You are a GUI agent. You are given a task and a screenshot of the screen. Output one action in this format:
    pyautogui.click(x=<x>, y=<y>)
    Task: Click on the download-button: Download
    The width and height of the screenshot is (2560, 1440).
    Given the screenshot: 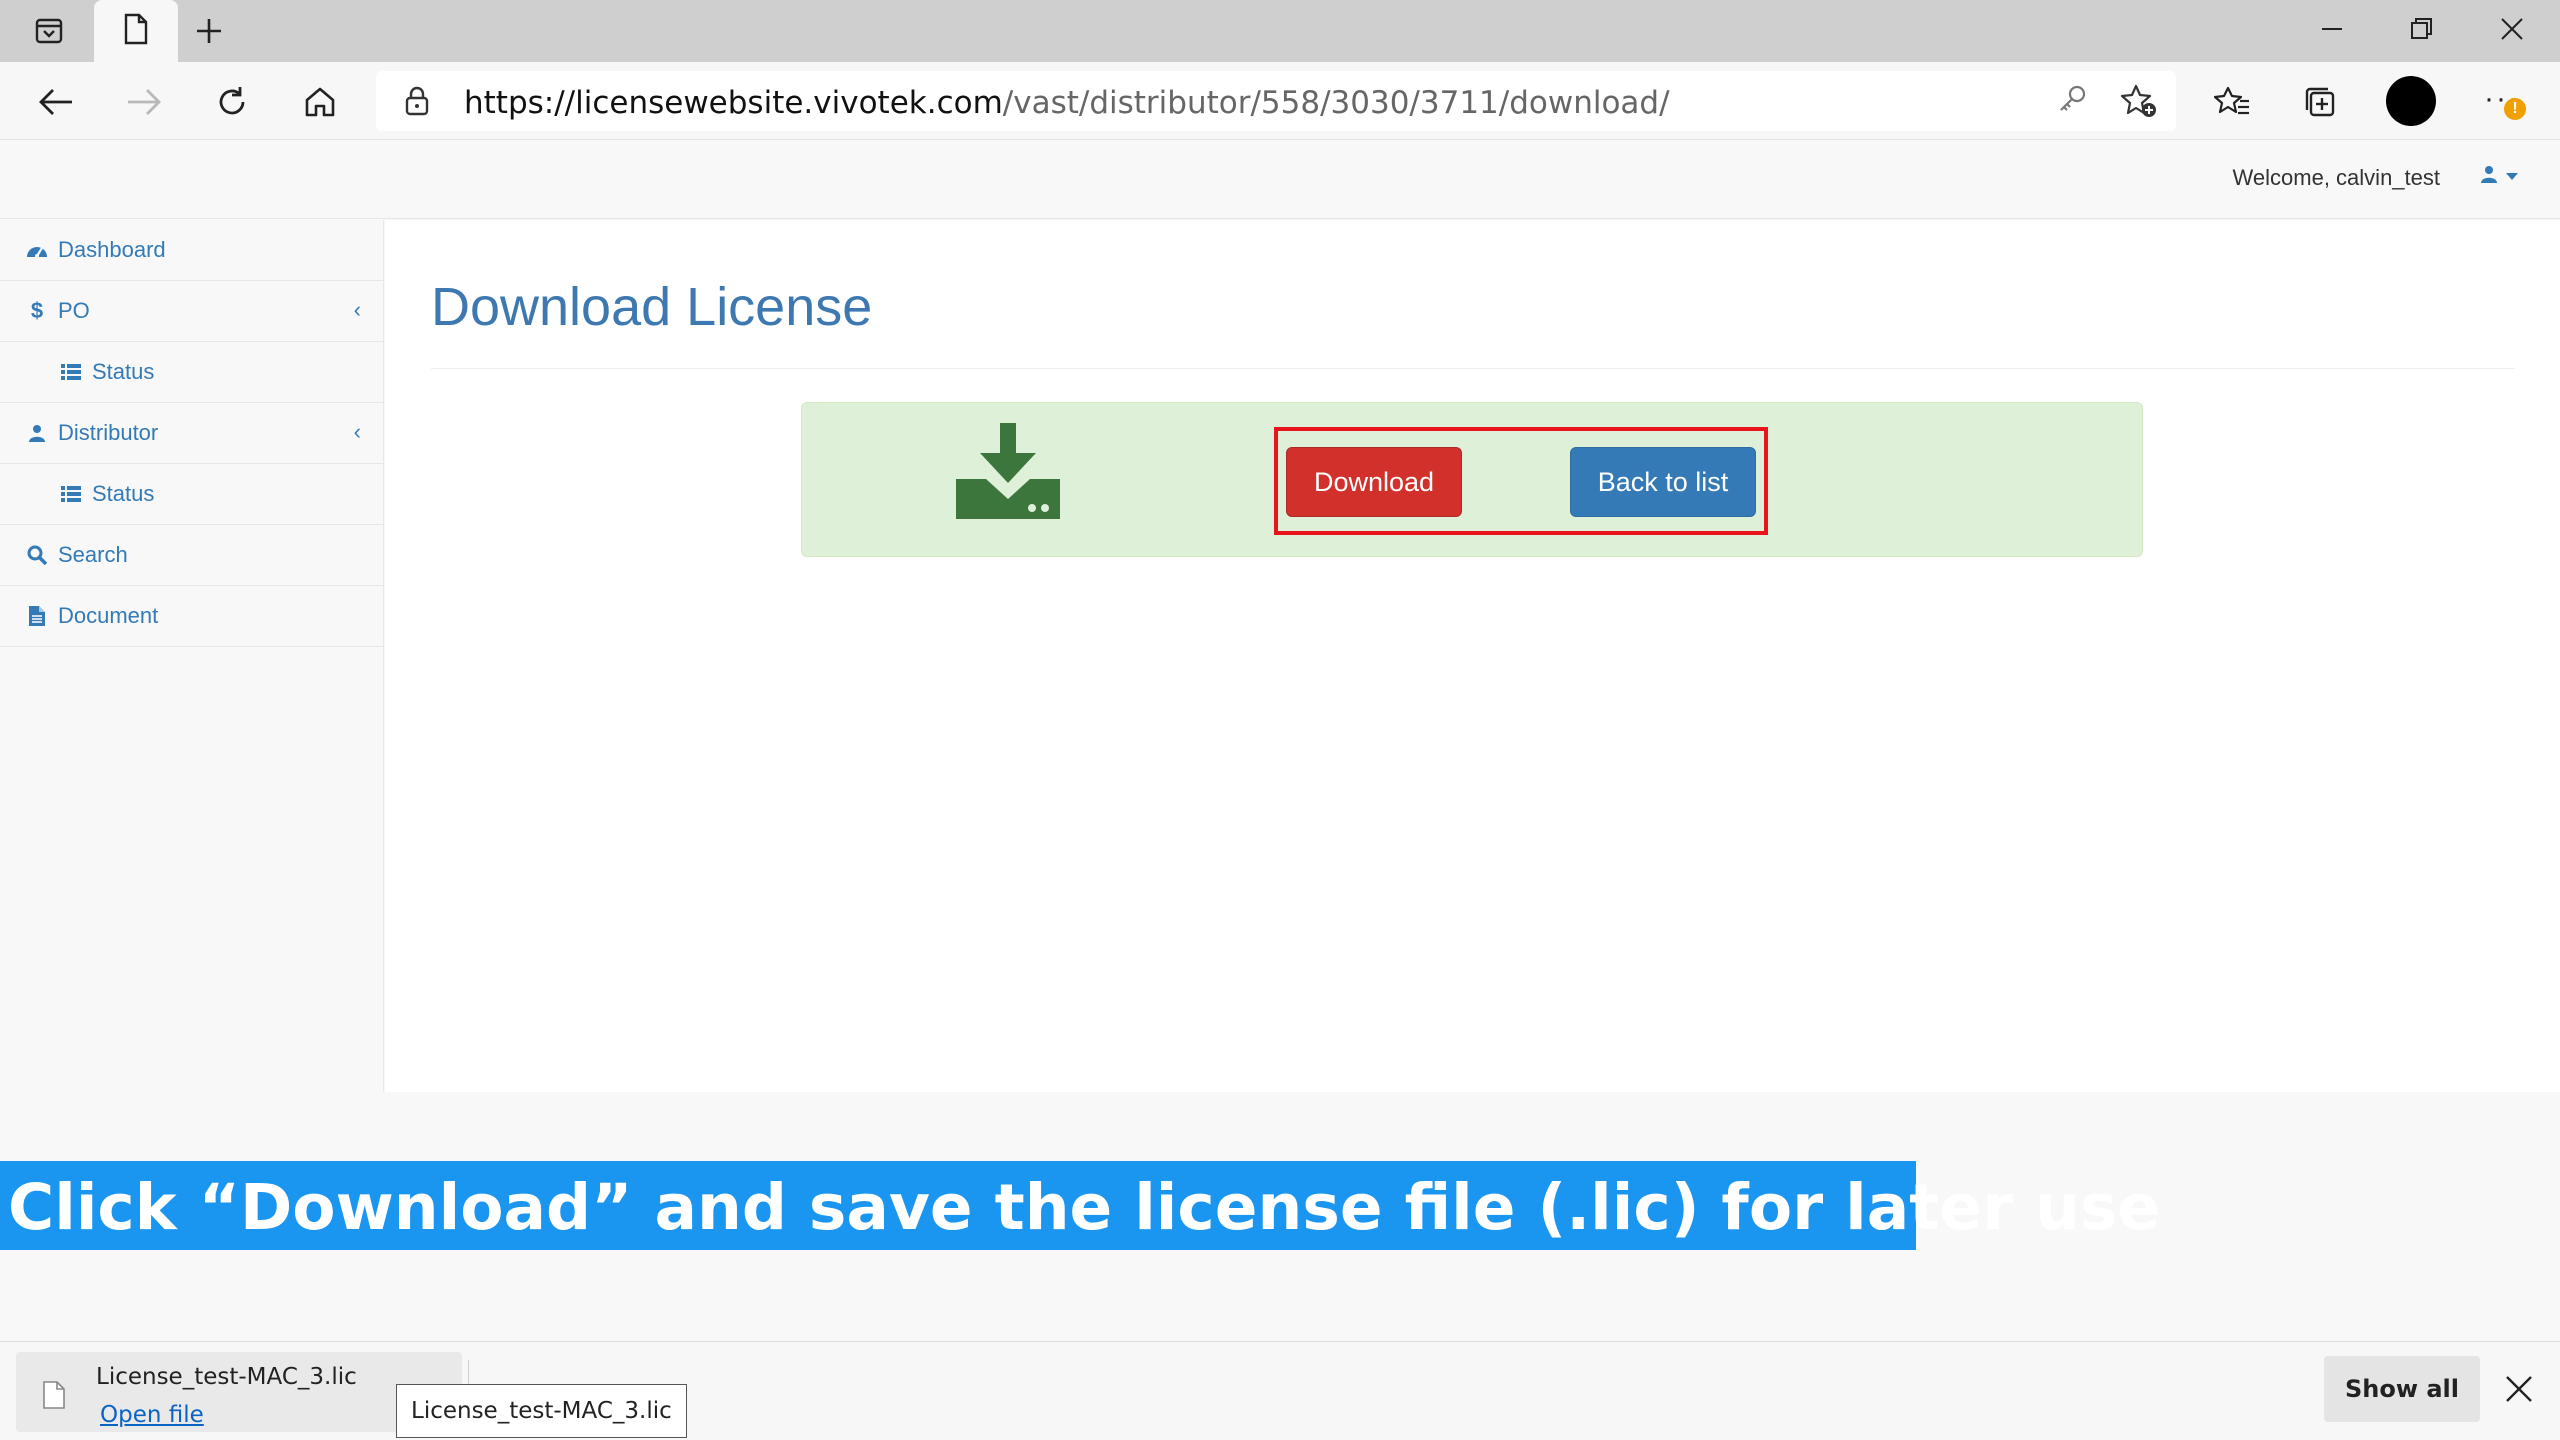 What is the action you would take?
    pyautogui.click(x=1374, y=482)
    